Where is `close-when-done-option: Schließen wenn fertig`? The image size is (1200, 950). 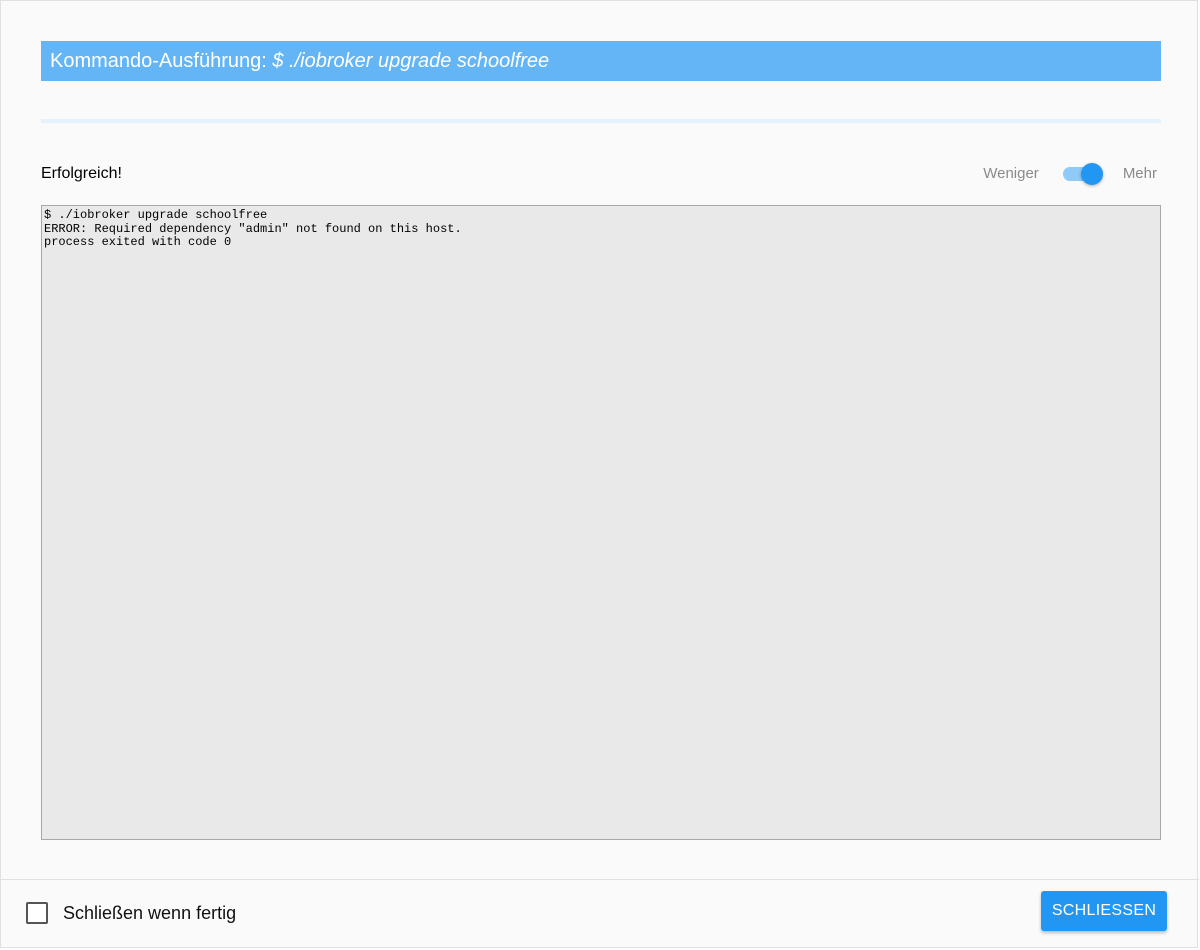
close-when-done-option: Schließen wenn fertig is located at coordinates (131, 913).